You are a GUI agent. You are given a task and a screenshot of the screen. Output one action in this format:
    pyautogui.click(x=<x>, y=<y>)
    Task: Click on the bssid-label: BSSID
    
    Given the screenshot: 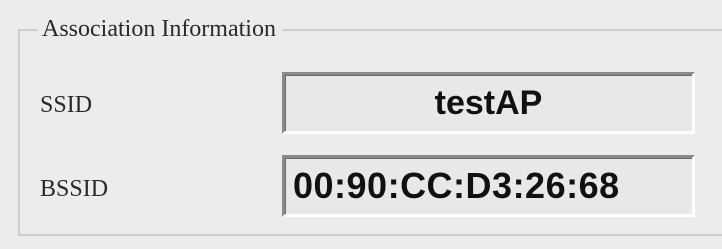 What is the action you would take?
    pyautogui.click(x=74, y=189)
    